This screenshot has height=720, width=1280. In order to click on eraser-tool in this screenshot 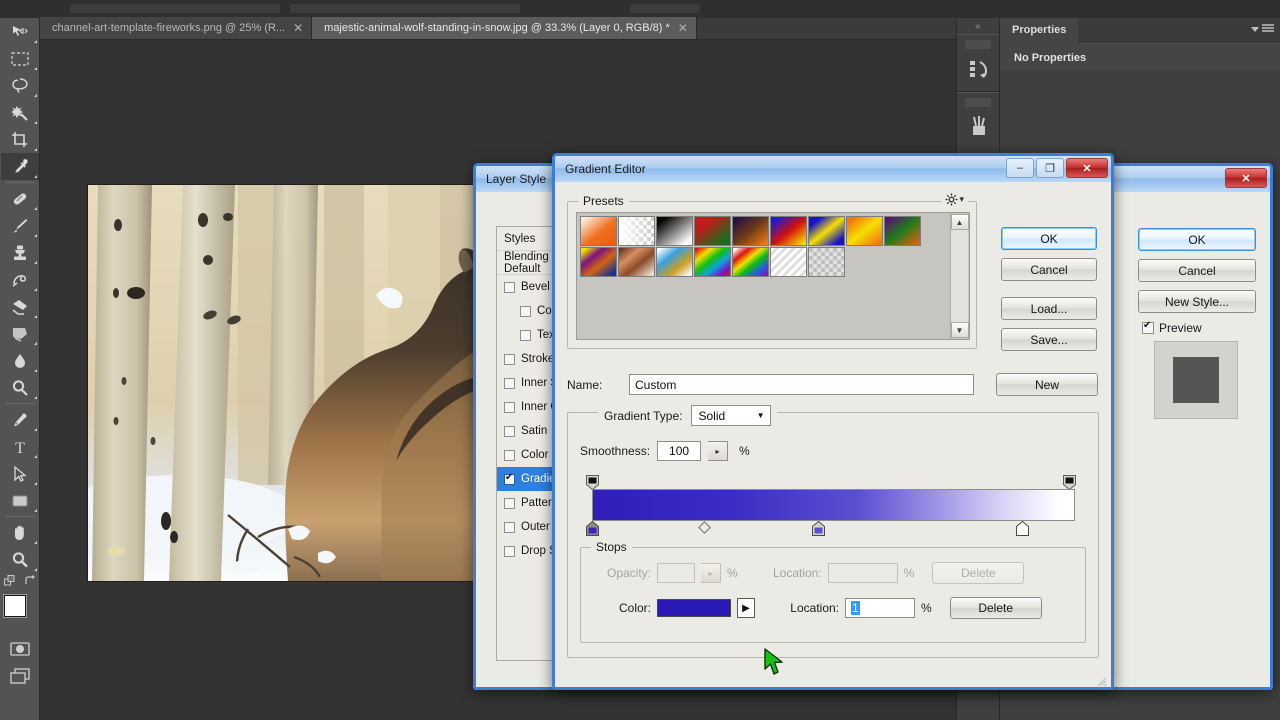, I will do `click(20, 306)`.